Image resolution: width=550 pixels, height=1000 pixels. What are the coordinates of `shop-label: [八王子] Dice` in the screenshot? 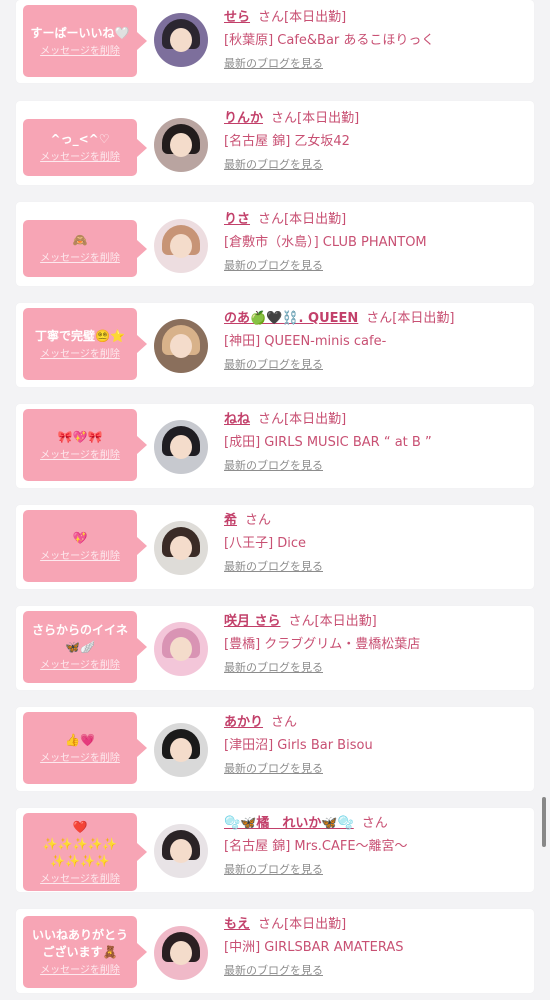 It's located at (265, 543).